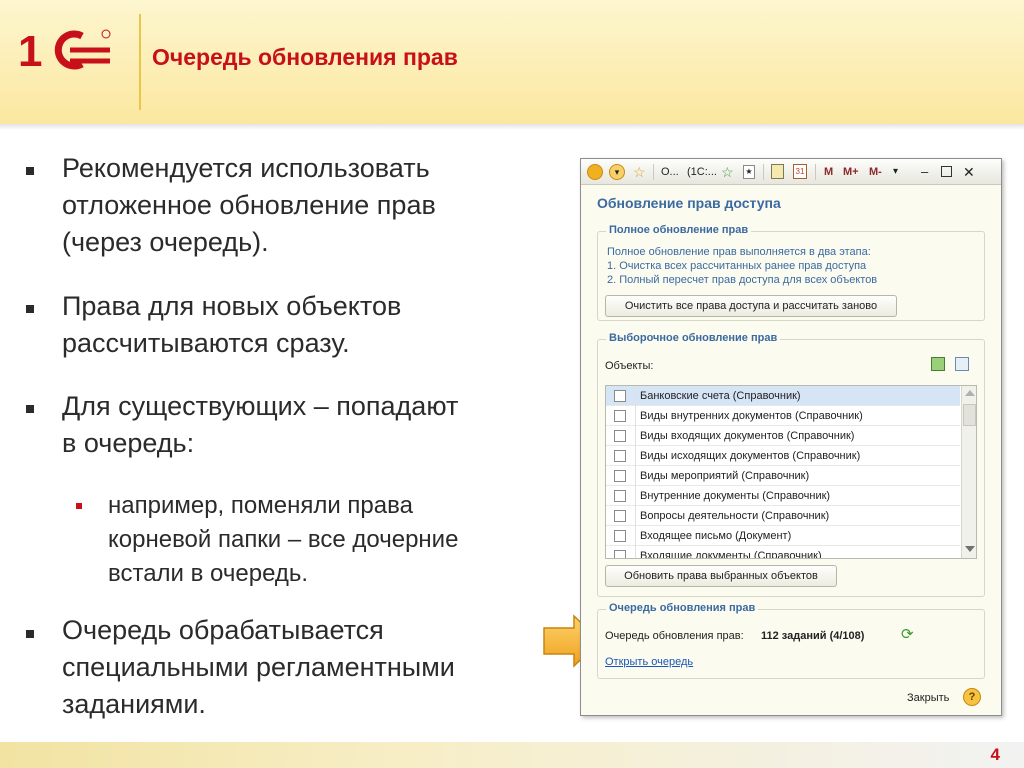 The image size is (1024, 768). I want to click on header-separator, so click(140, 62).